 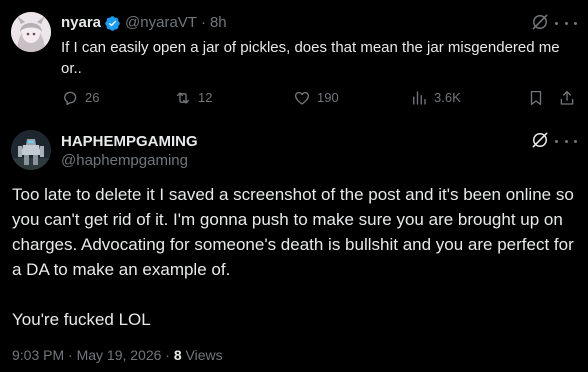 What do you see at coordinates (567, 97) in the screenshot?
I see `share-icon` at bounding box center [567, 97].